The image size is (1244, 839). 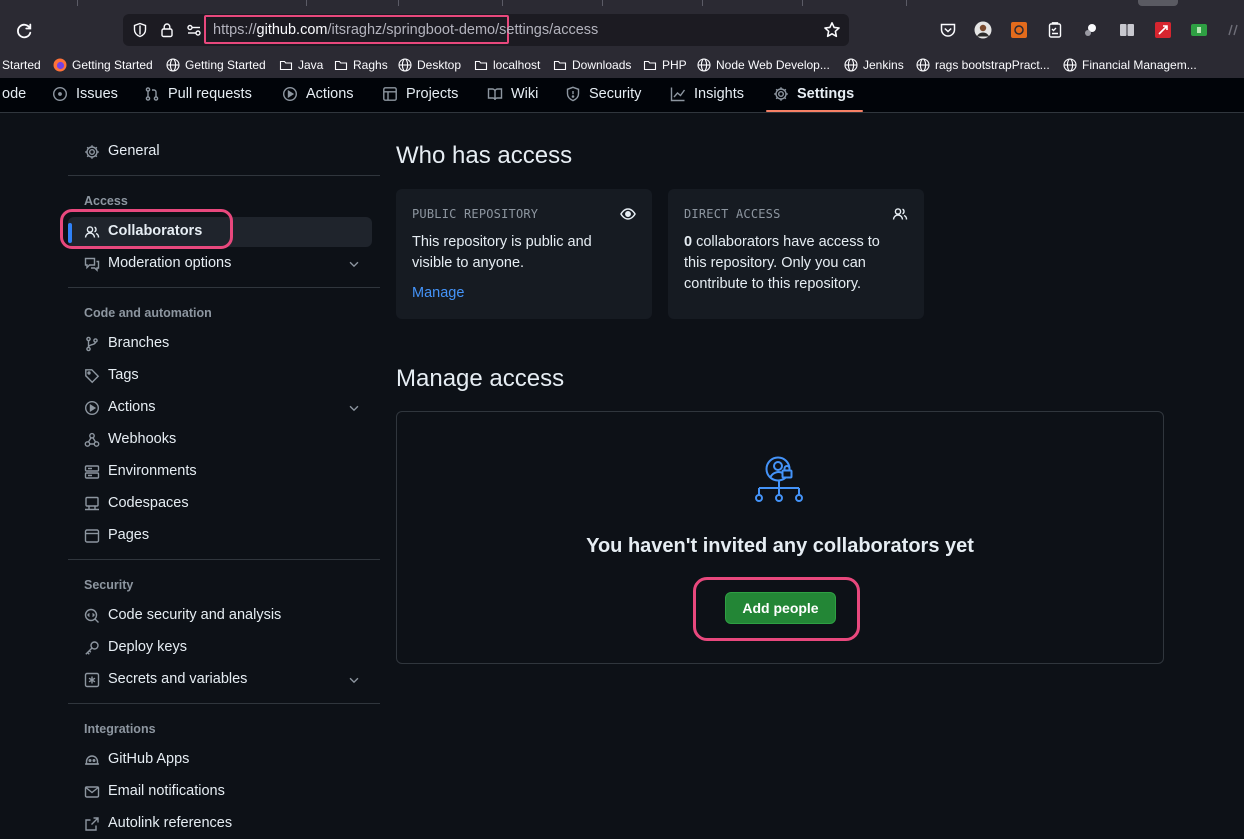 I want to click on tab-code: ode, so click(x=14, y=94).